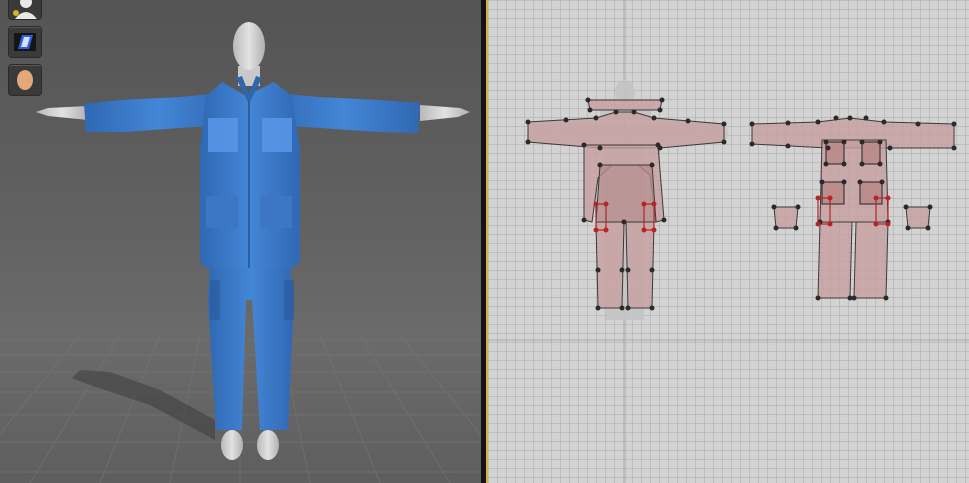 The height and width of the screenshot is (483, 969). What do you see at coordinates (484, 241) in the screenshot?
I see `viewport-splitter` at bounding box center [484, 241].